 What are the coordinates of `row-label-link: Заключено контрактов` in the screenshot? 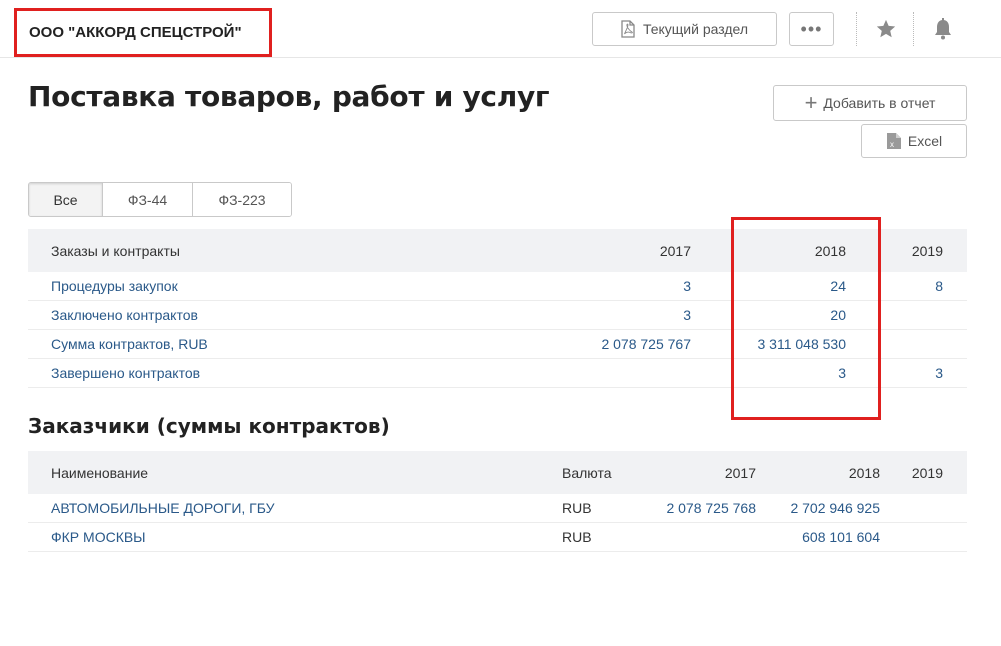 It's located at (124, 315).